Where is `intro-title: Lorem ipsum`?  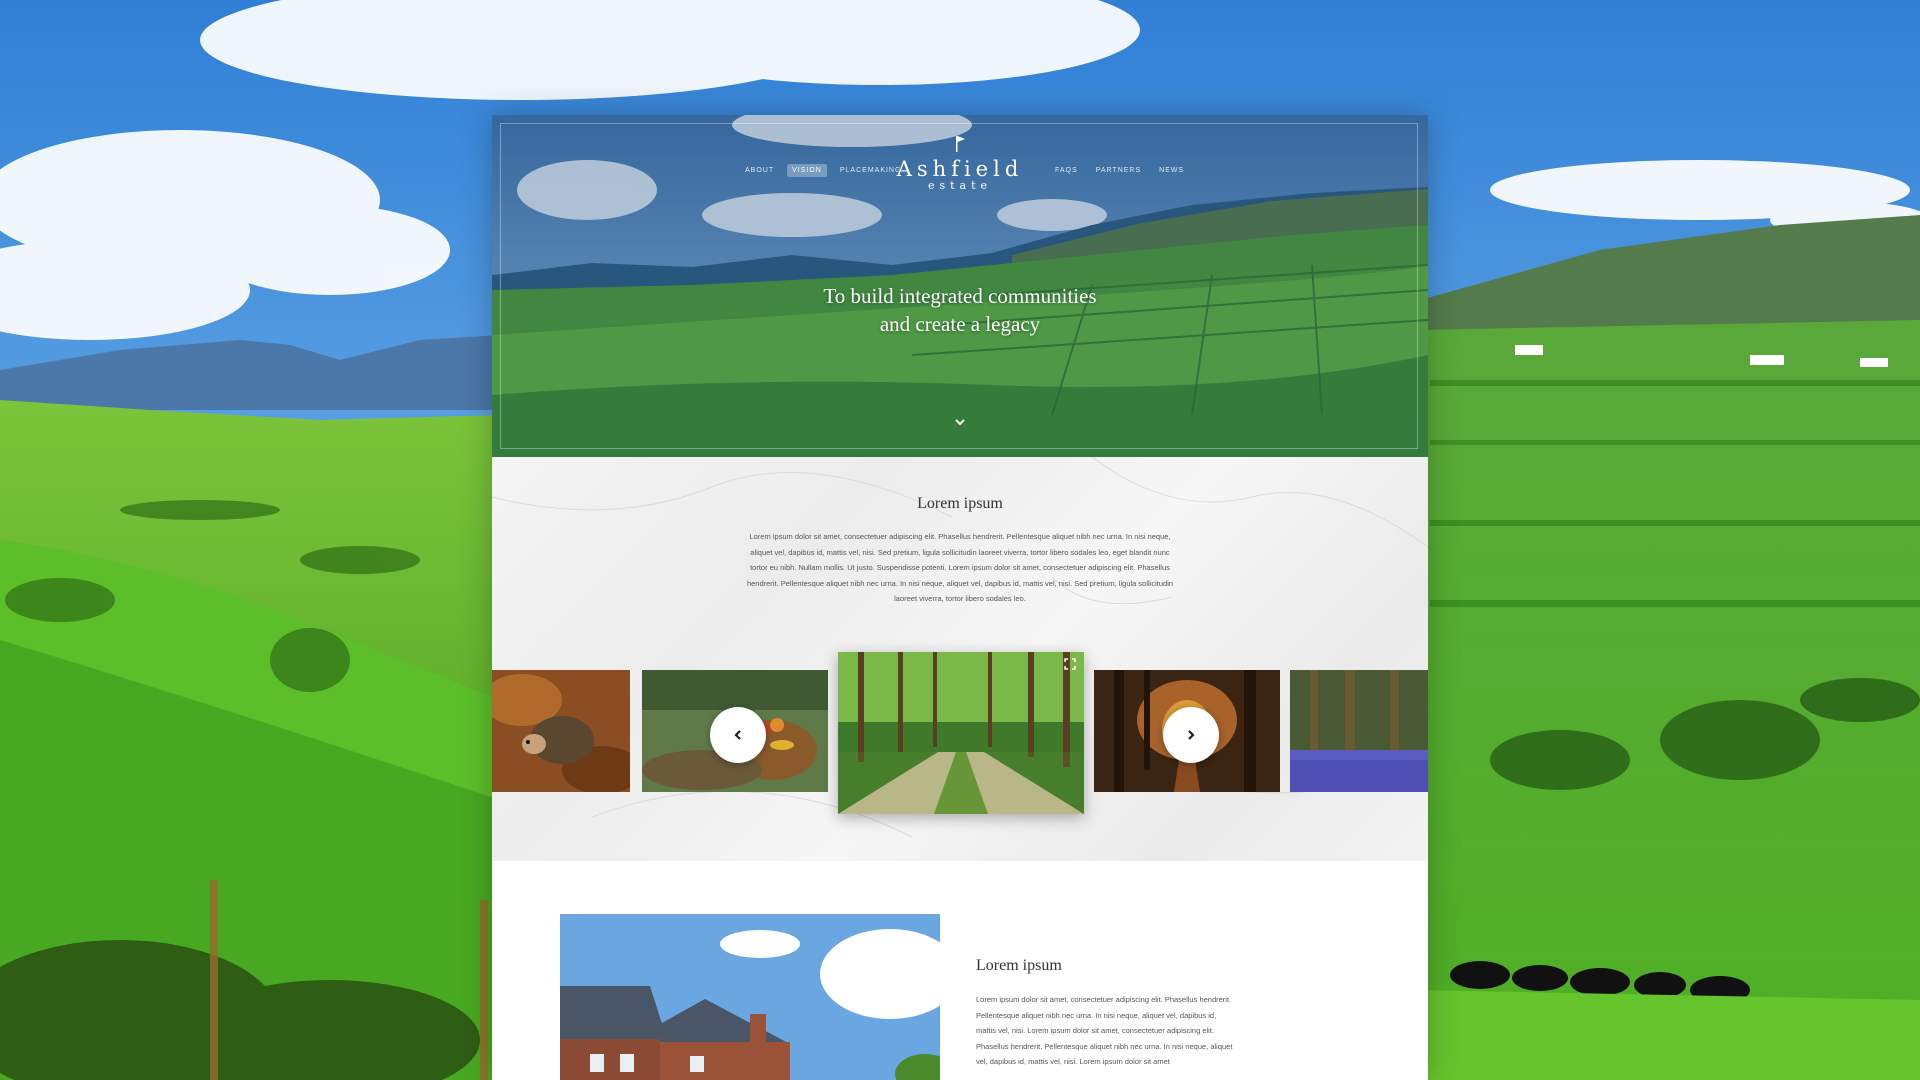
intro-title: Lorem ipsum is located at coordinates (960, 503).